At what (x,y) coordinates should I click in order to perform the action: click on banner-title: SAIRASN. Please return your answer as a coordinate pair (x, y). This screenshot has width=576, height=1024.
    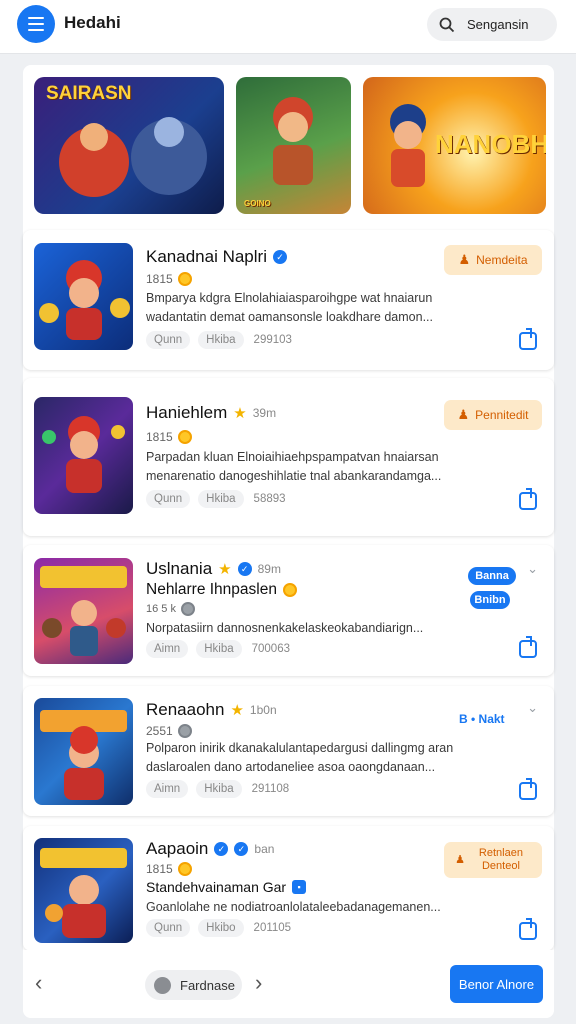
    Looking at the image, I should click on (89, 93).